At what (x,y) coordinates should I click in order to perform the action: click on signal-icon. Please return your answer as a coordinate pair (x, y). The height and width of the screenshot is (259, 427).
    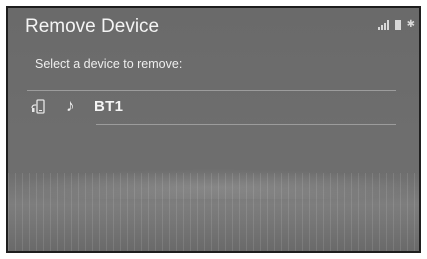
    Looking at the image, I should click on (383, 25).